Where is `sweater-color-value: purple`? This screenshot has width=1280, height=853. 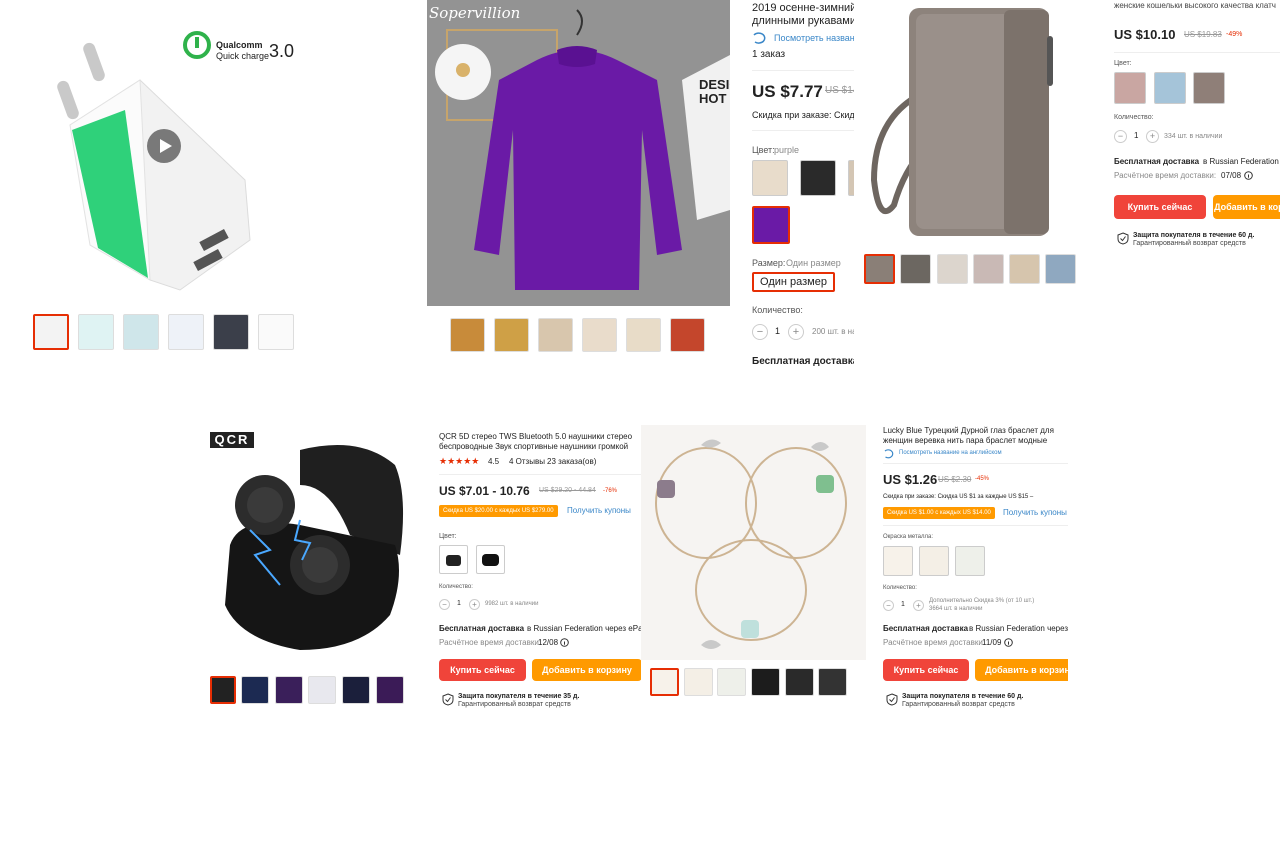 sweater-color-value: purple is located at coordinates (787, 150).